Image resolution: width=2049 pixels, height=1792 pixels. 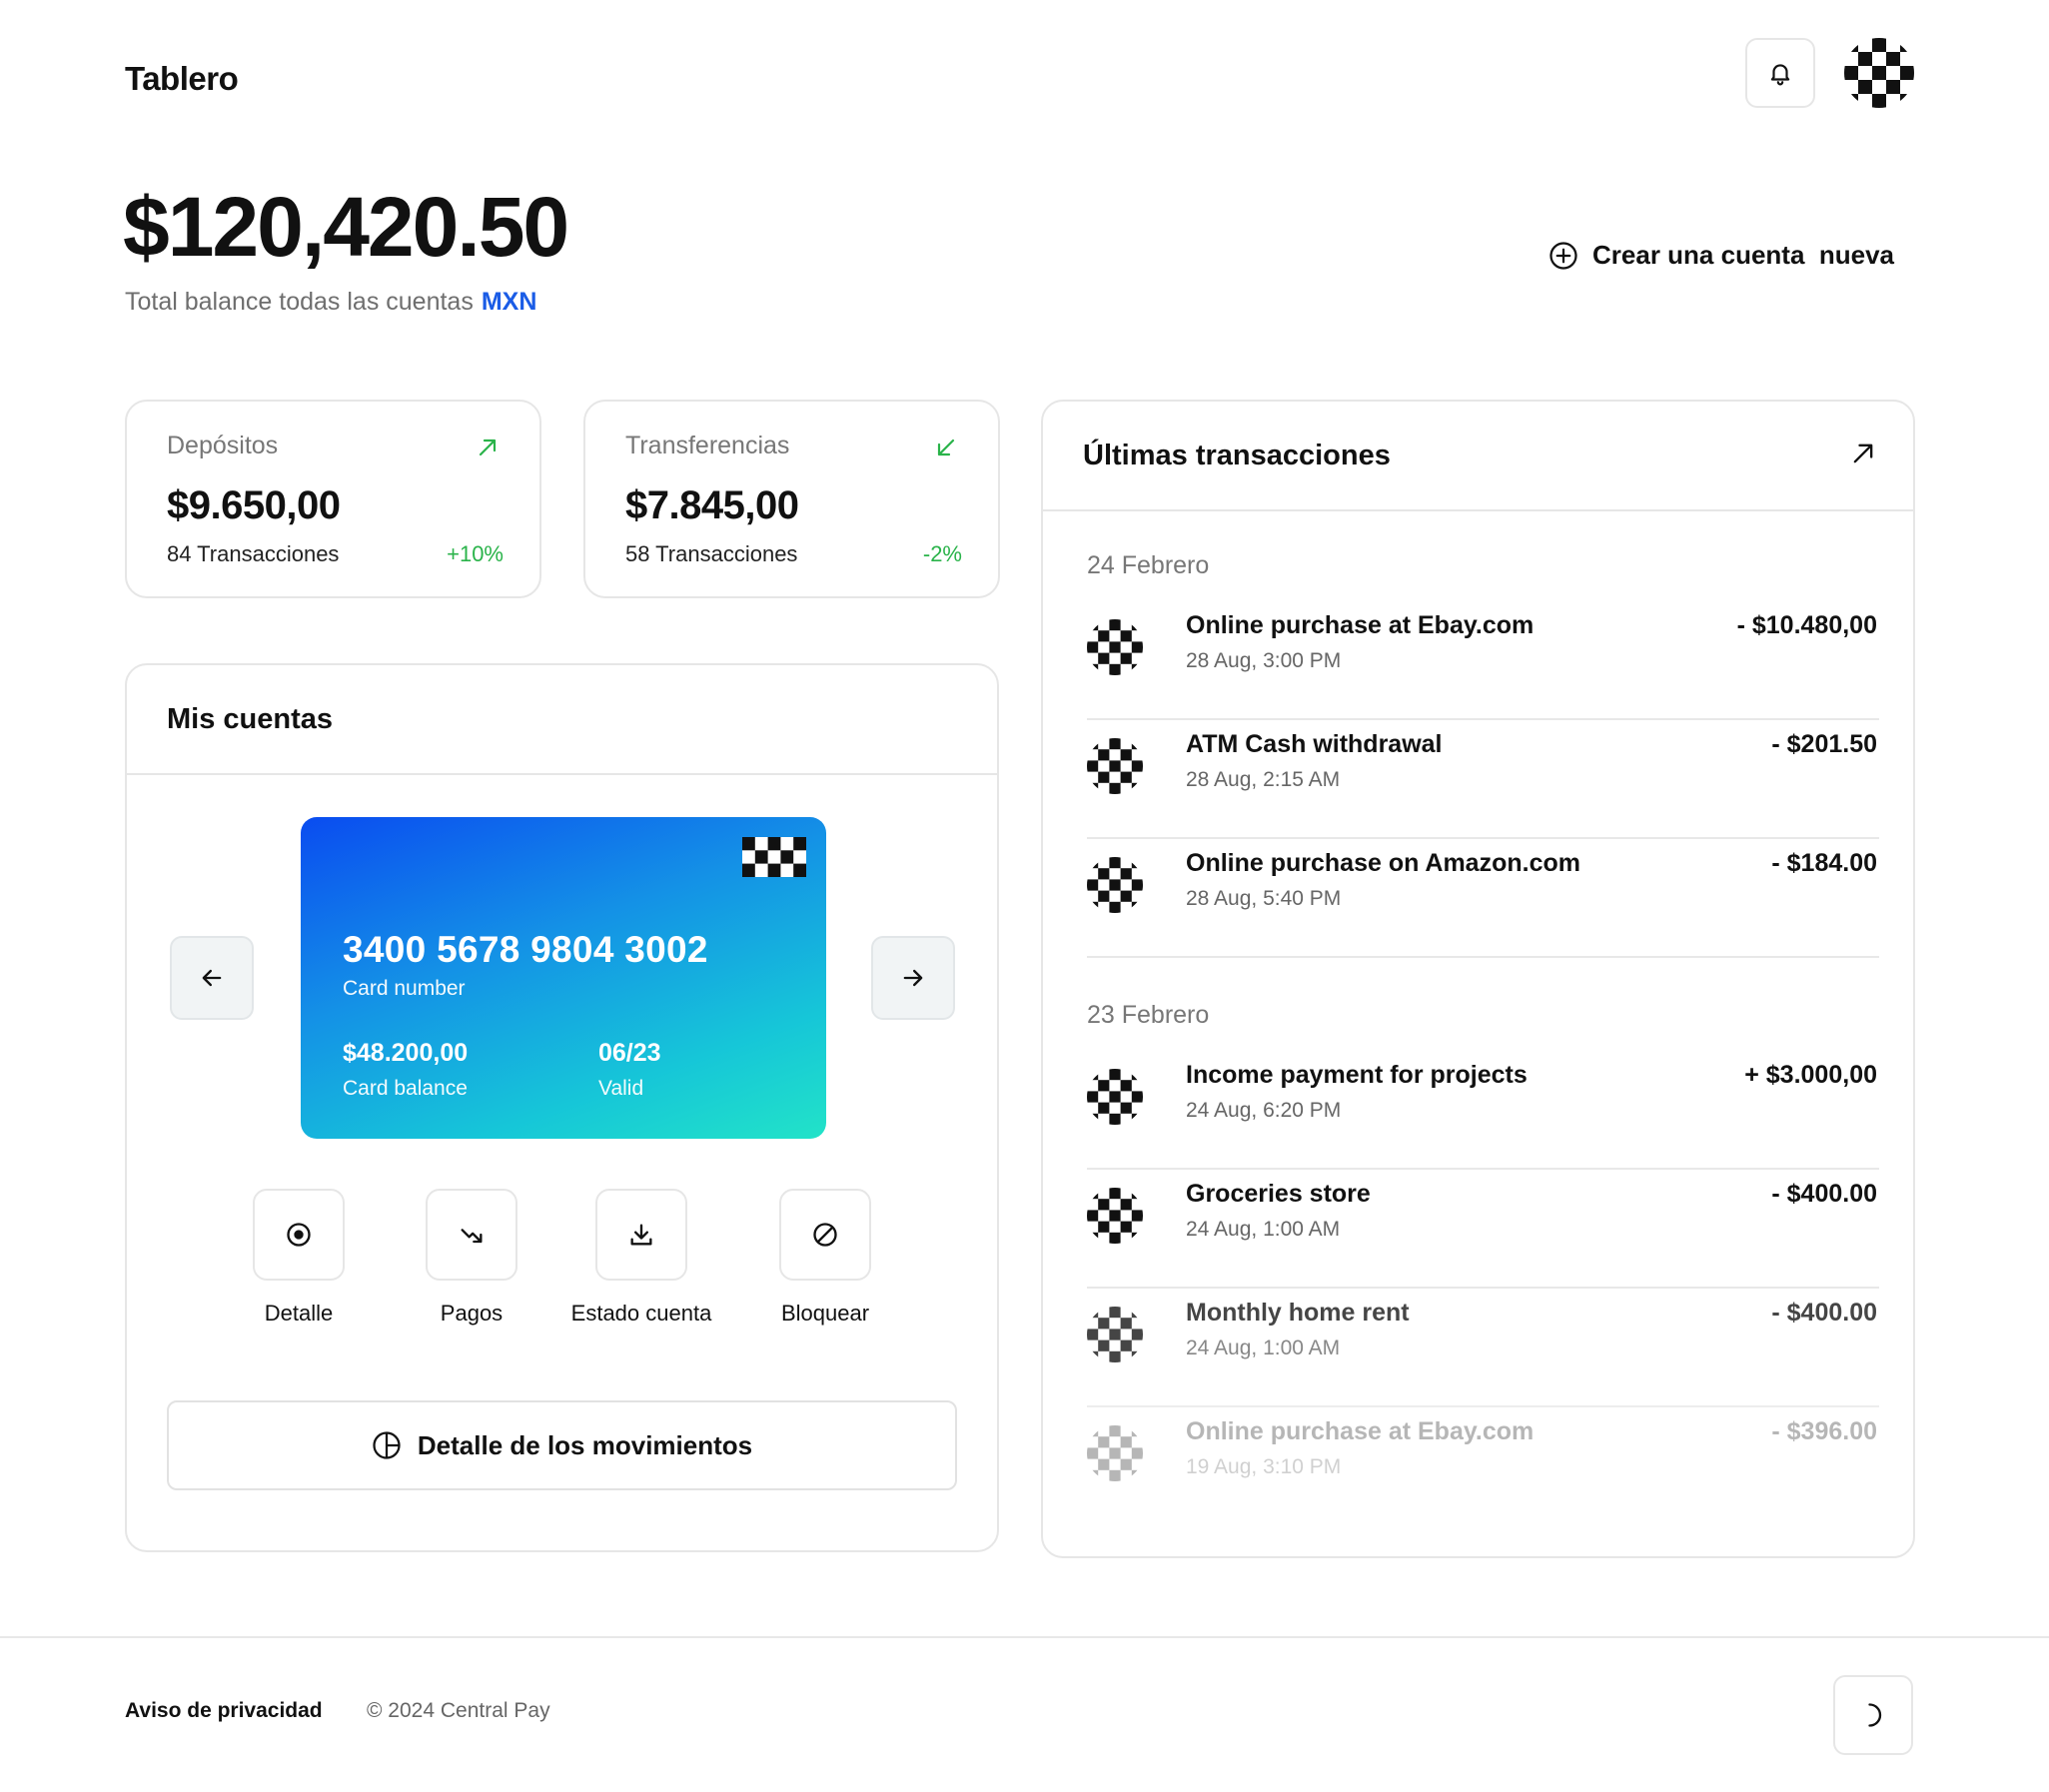 I want to click on avatar, so click(x=1879, y=73).